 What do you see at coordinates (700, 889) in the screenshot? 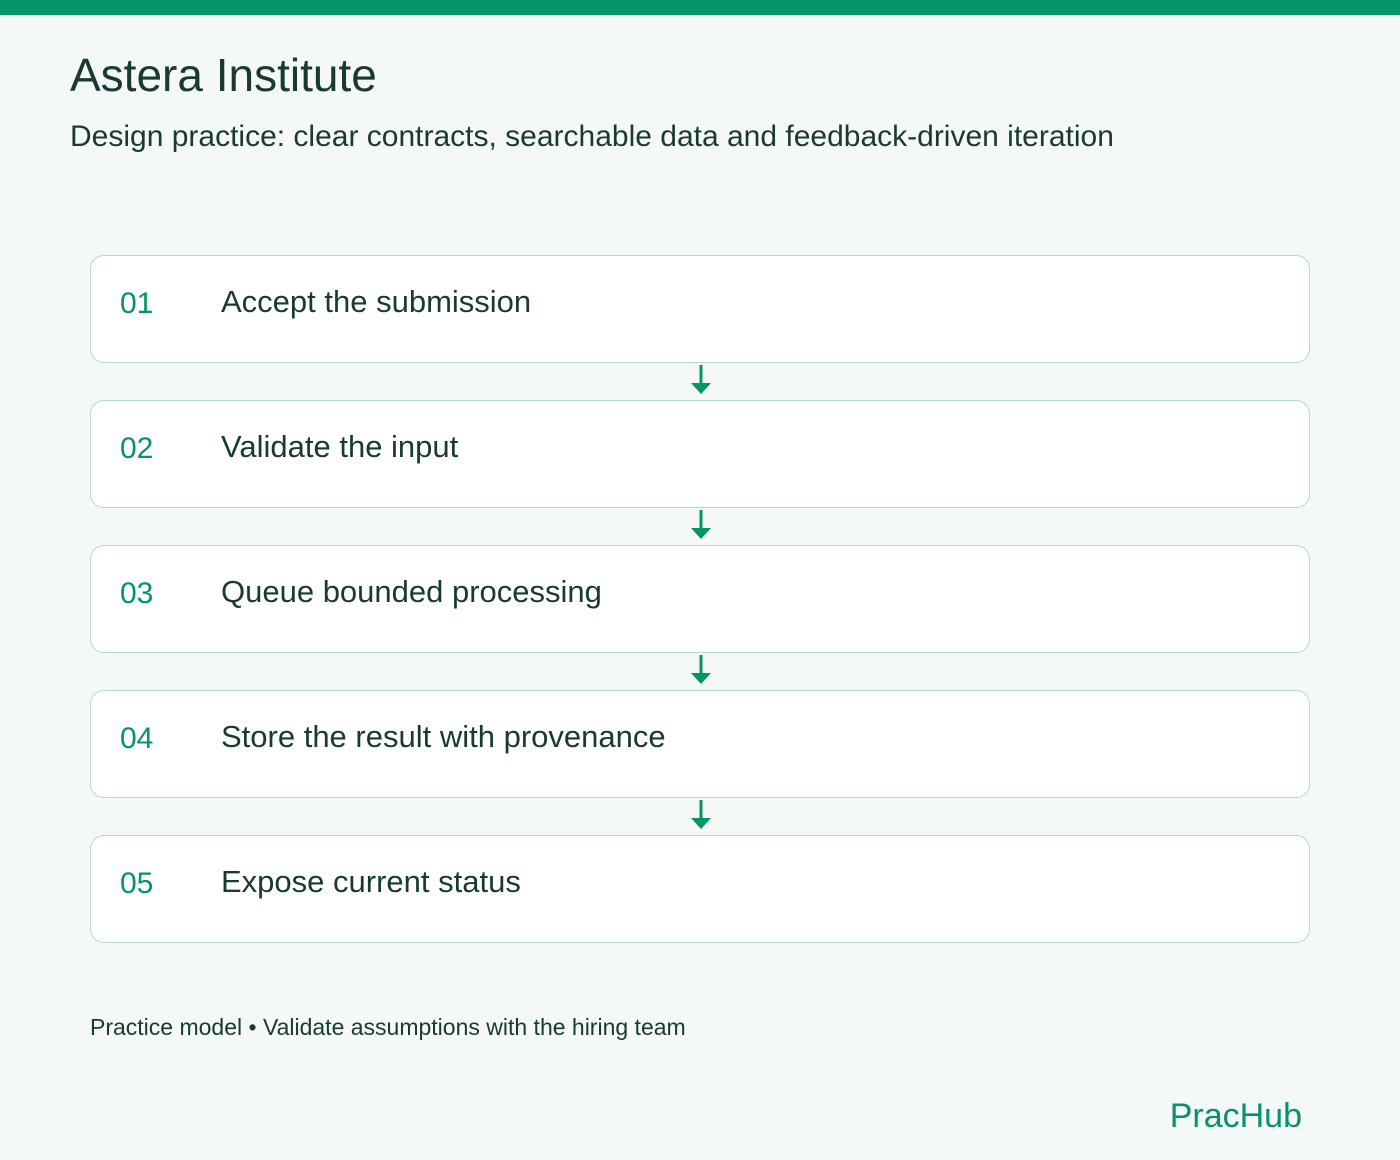
I see `step-card-5: 05 Expose current status` at bounding box center [700, 889].